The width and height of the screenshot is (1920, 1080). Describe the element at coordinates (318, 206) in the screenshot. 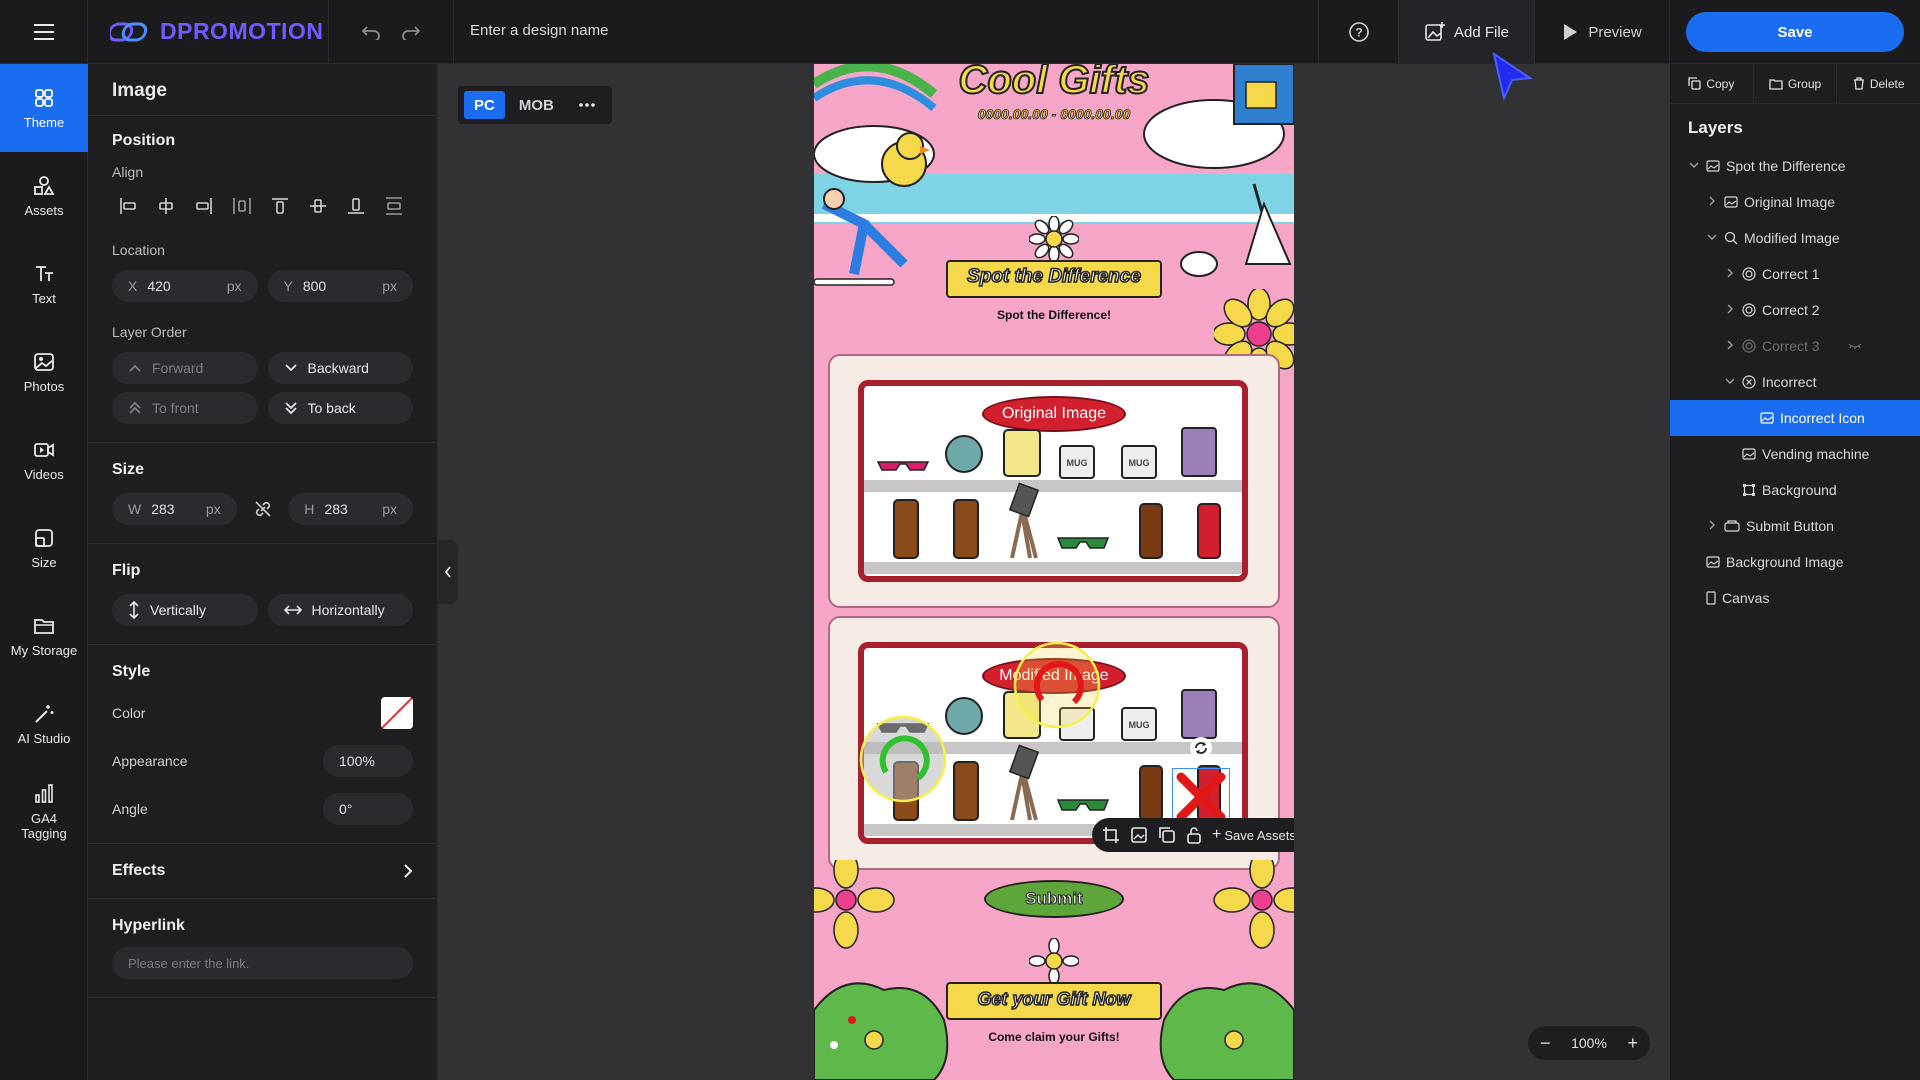

I see `align-middle-v-icon` at that location.